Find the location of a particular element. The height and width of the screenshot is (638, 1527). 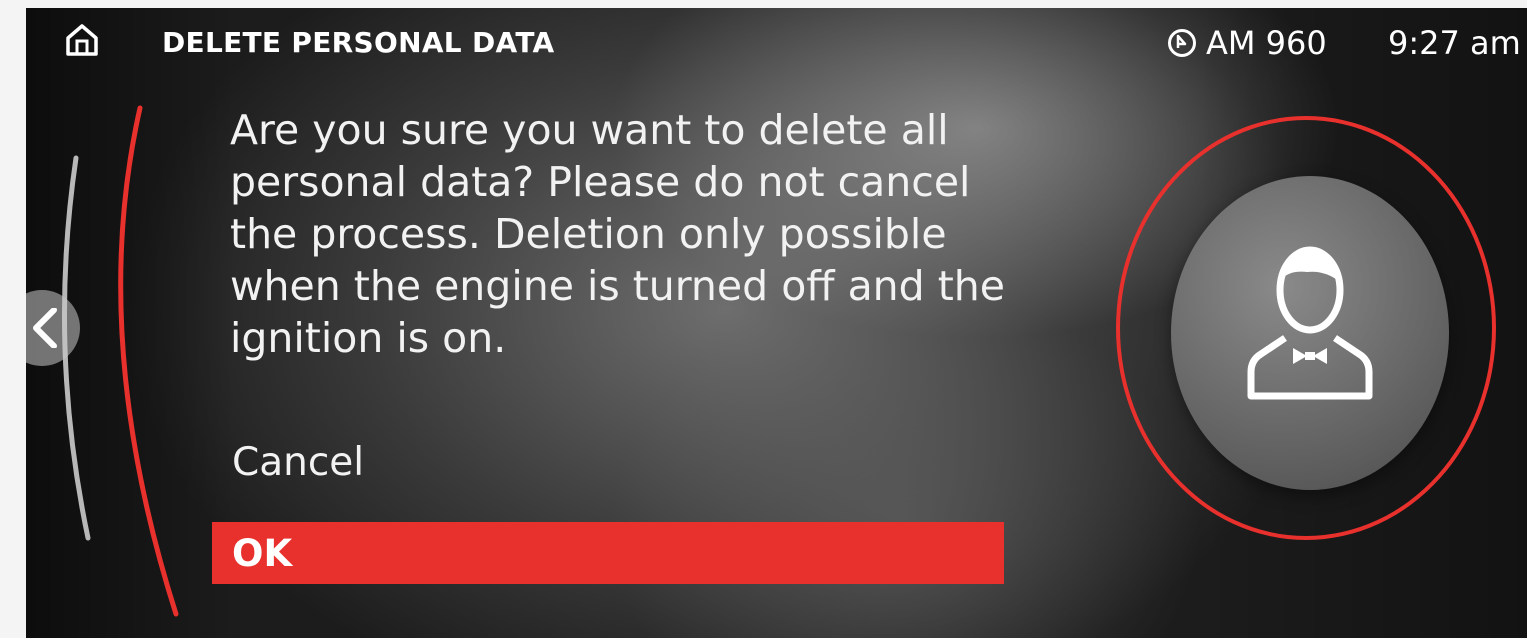

profile-avatar is located at coordinates (1310, 333).